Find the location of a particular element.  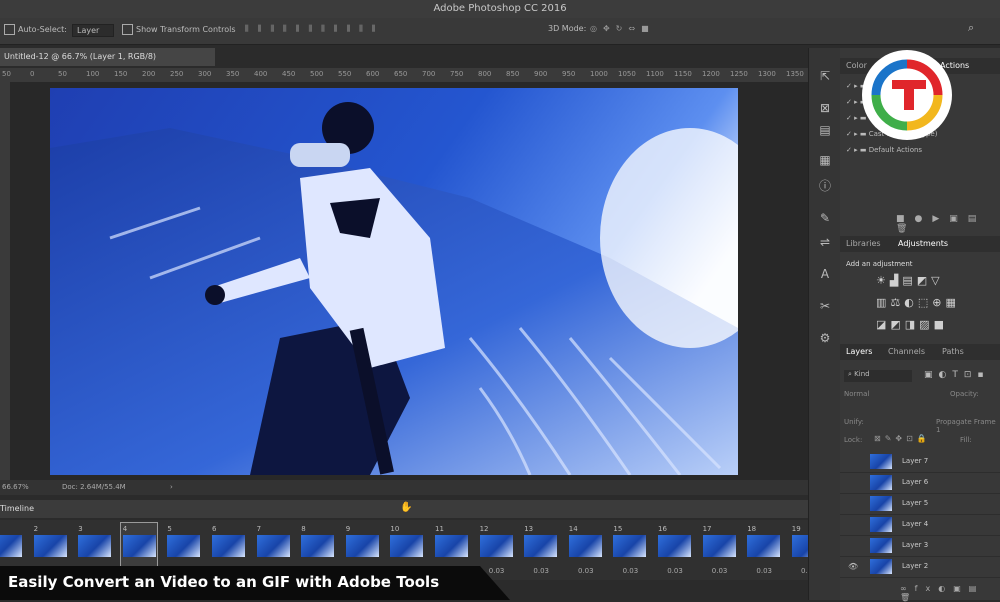

frame-number: 16 is located at coordinates (662, 529).